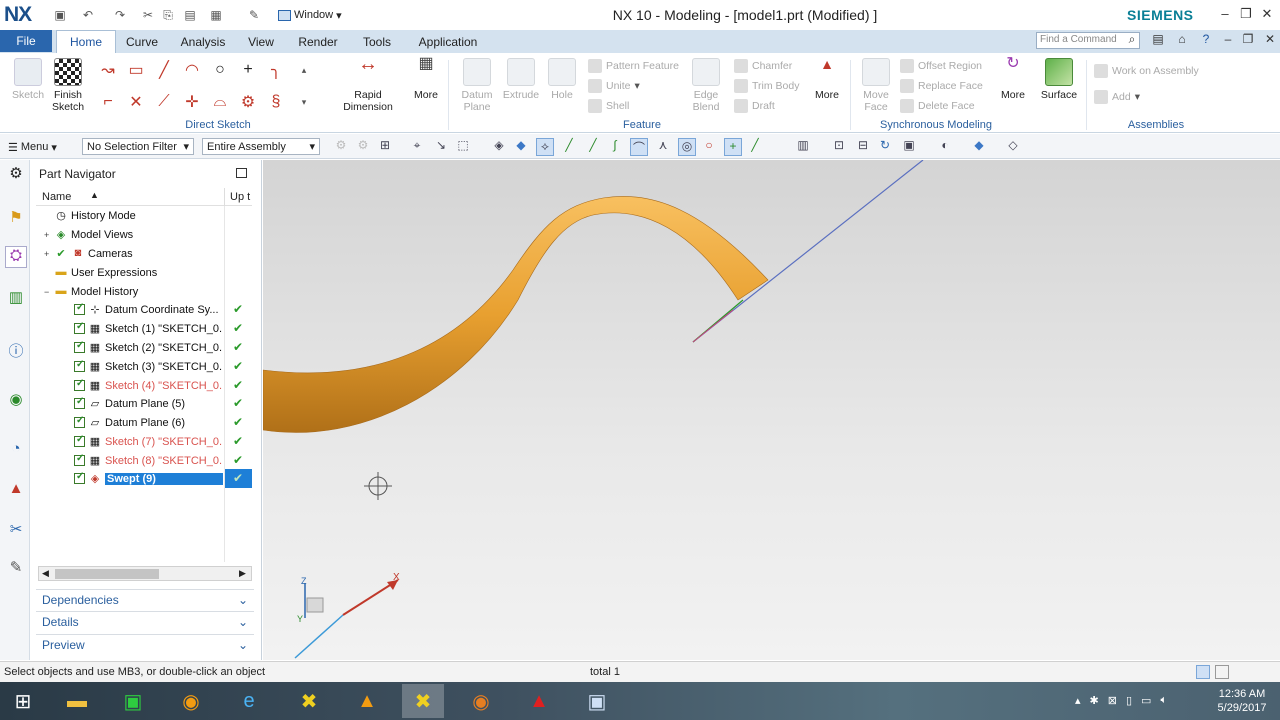 This screenshot has height=720, width=1280. What do you see at coordinates (979, 147) in the screenshot?
I see `display-mode-icon: ◆` at bounding box center [979, 147].